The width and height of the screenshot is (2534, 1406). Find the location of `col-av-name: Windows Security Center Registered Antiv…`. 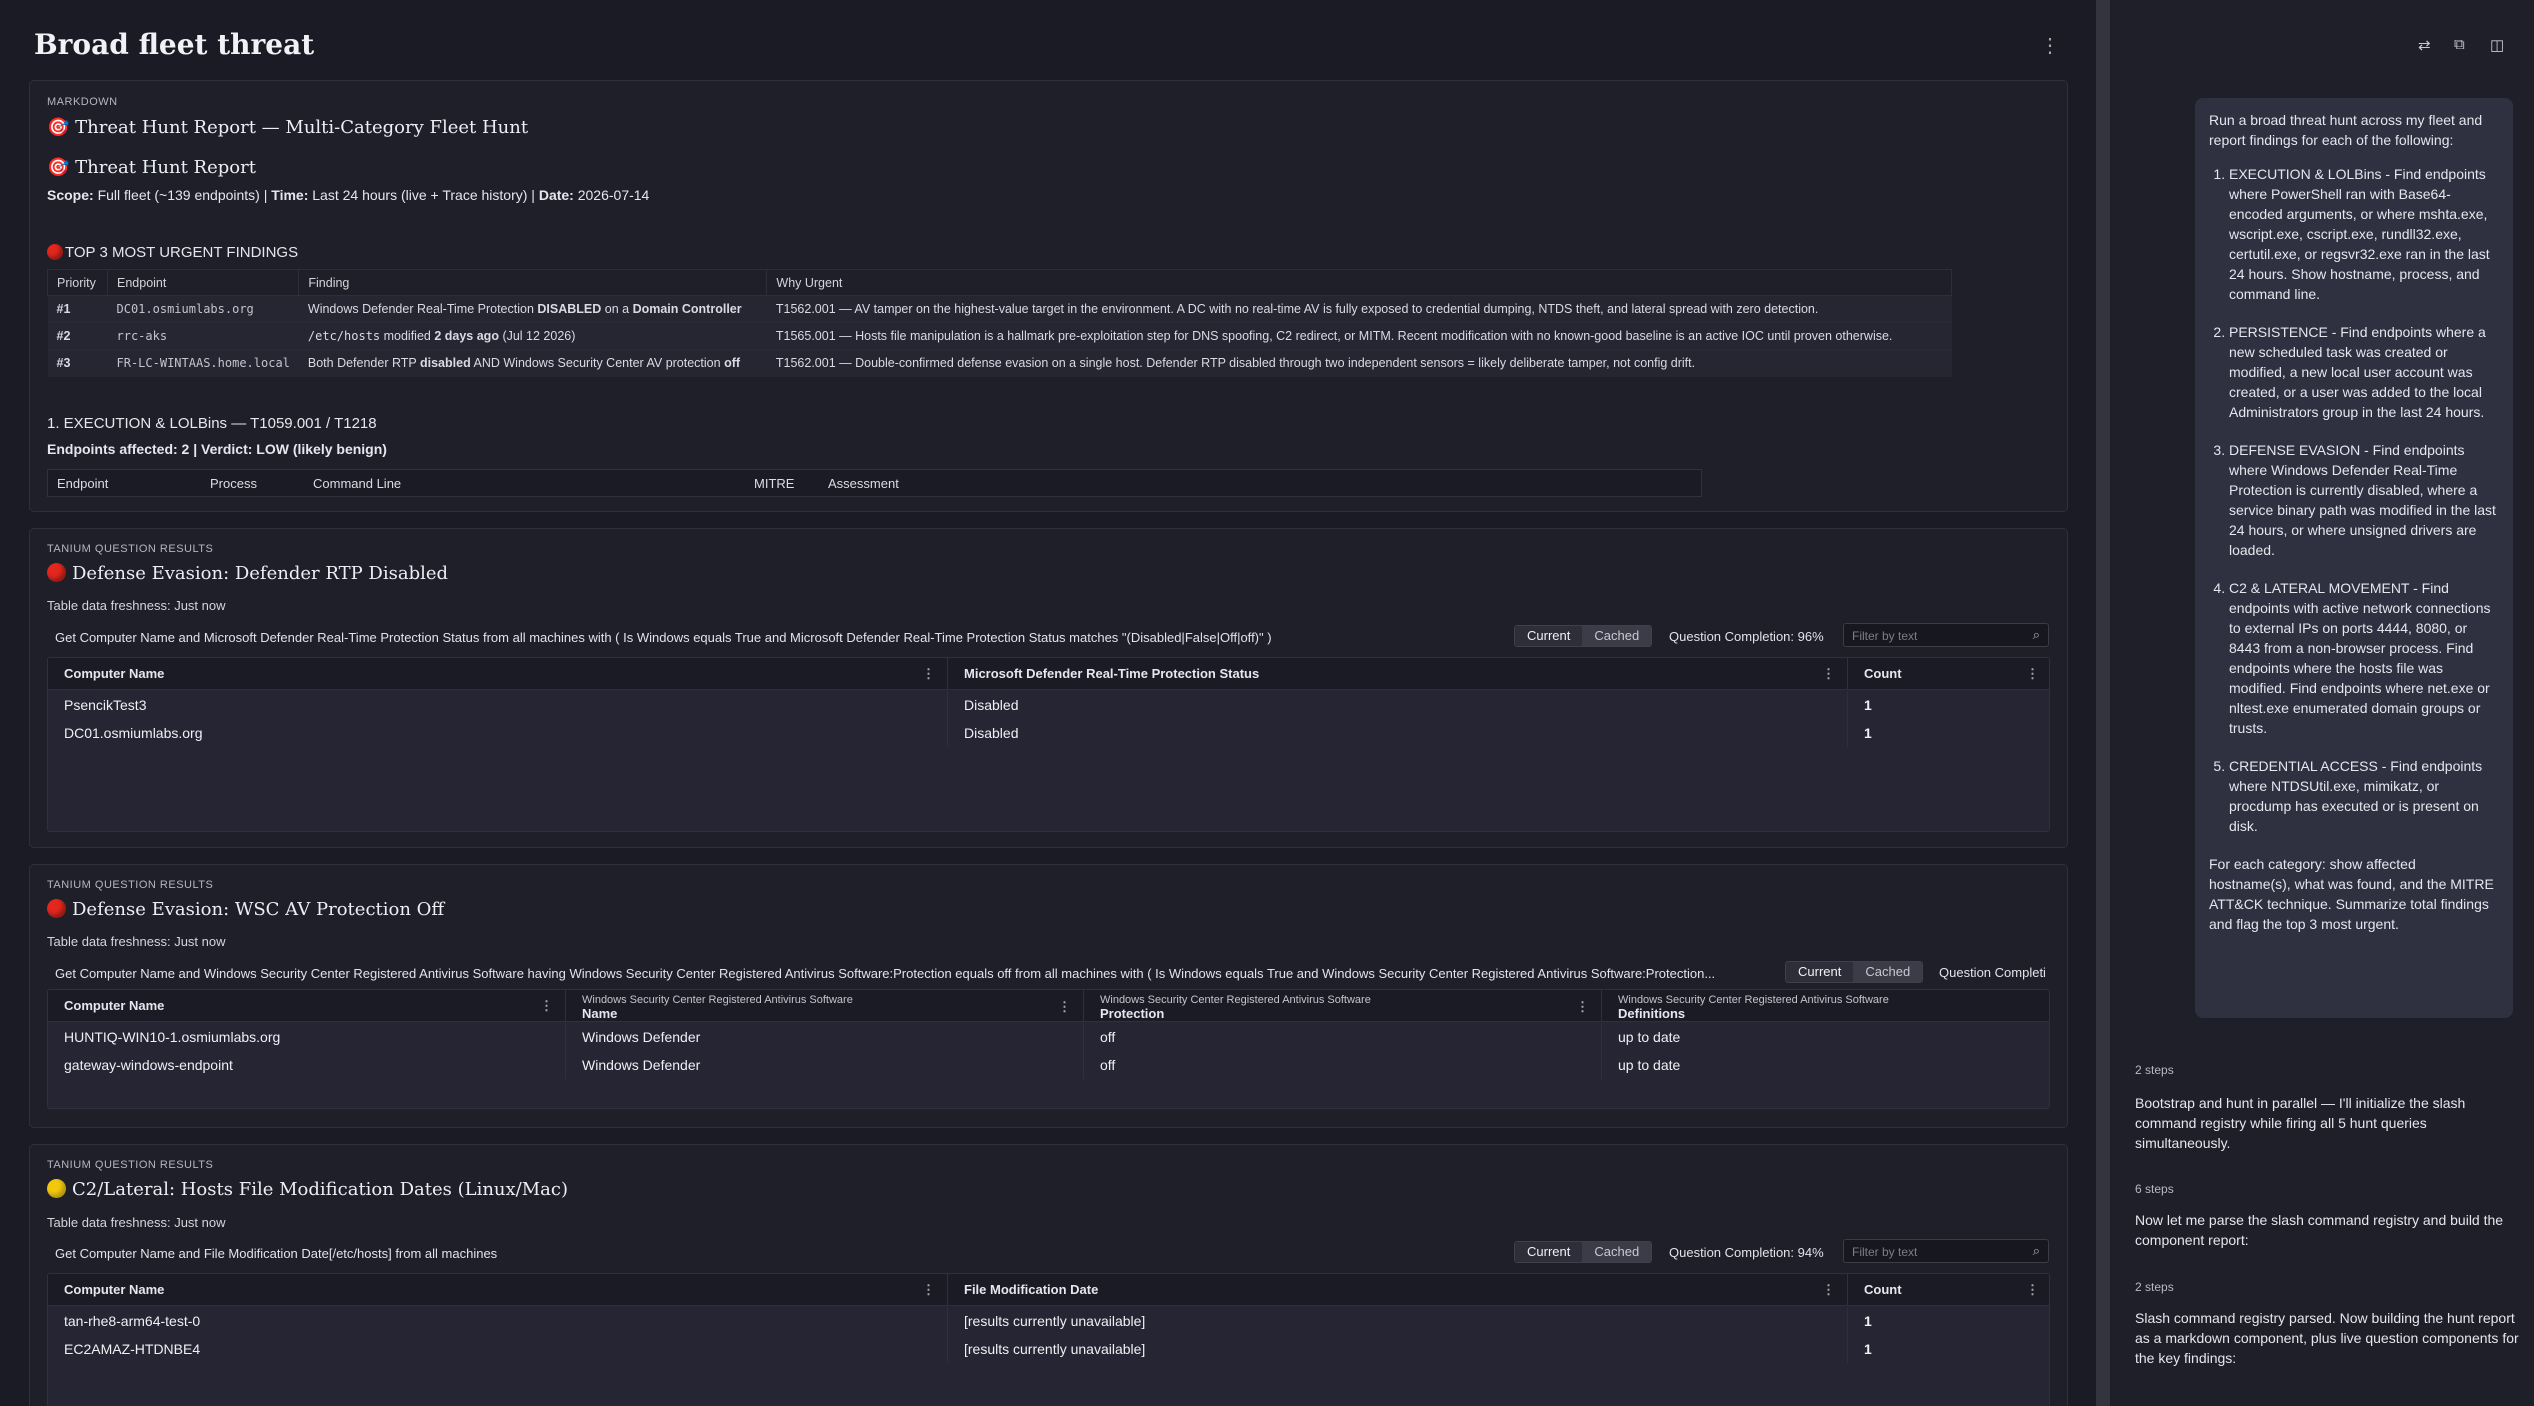

col-av-name: Windows Security Center Registered Antiv… is located at coordinates (825, 1006).